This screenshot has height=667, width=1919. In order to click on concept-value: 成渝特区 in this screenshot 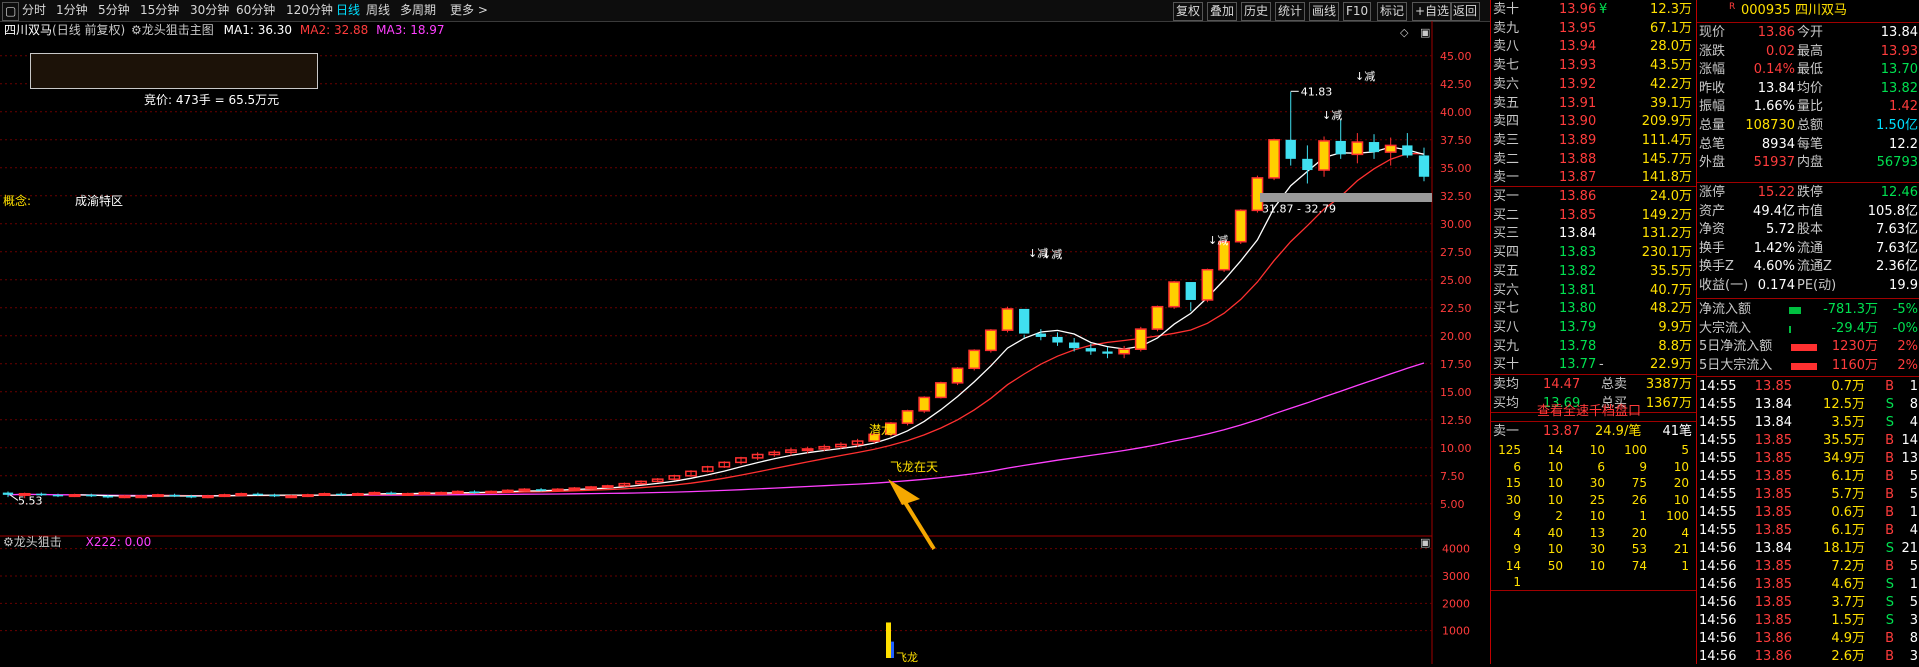, I will do `click(99, 200)`.